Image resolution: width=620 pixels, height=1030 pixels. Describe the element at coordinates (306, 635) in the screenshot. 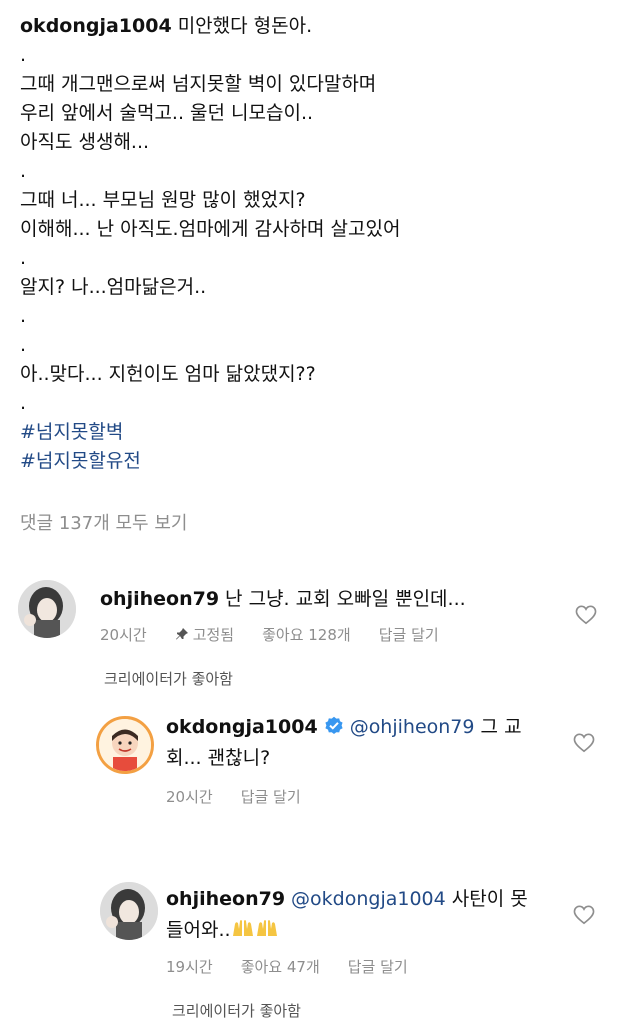

I see `likes-count: 좋아요 128개` at that location.